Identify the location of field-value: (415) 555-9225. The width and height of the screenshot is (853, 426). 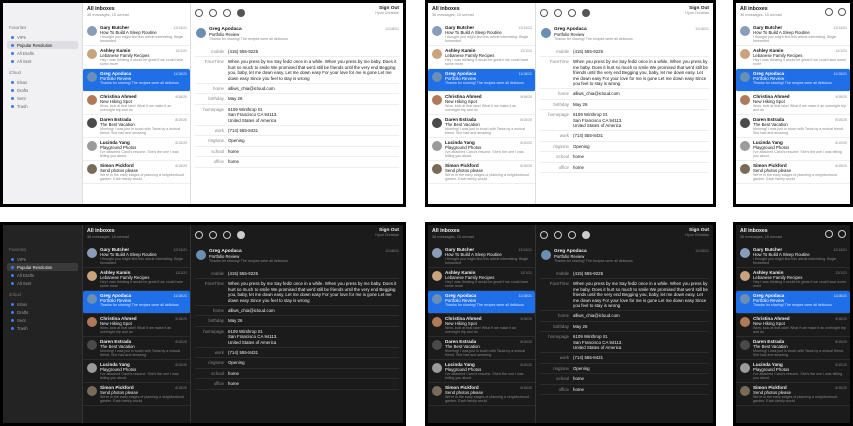
(588, 51).